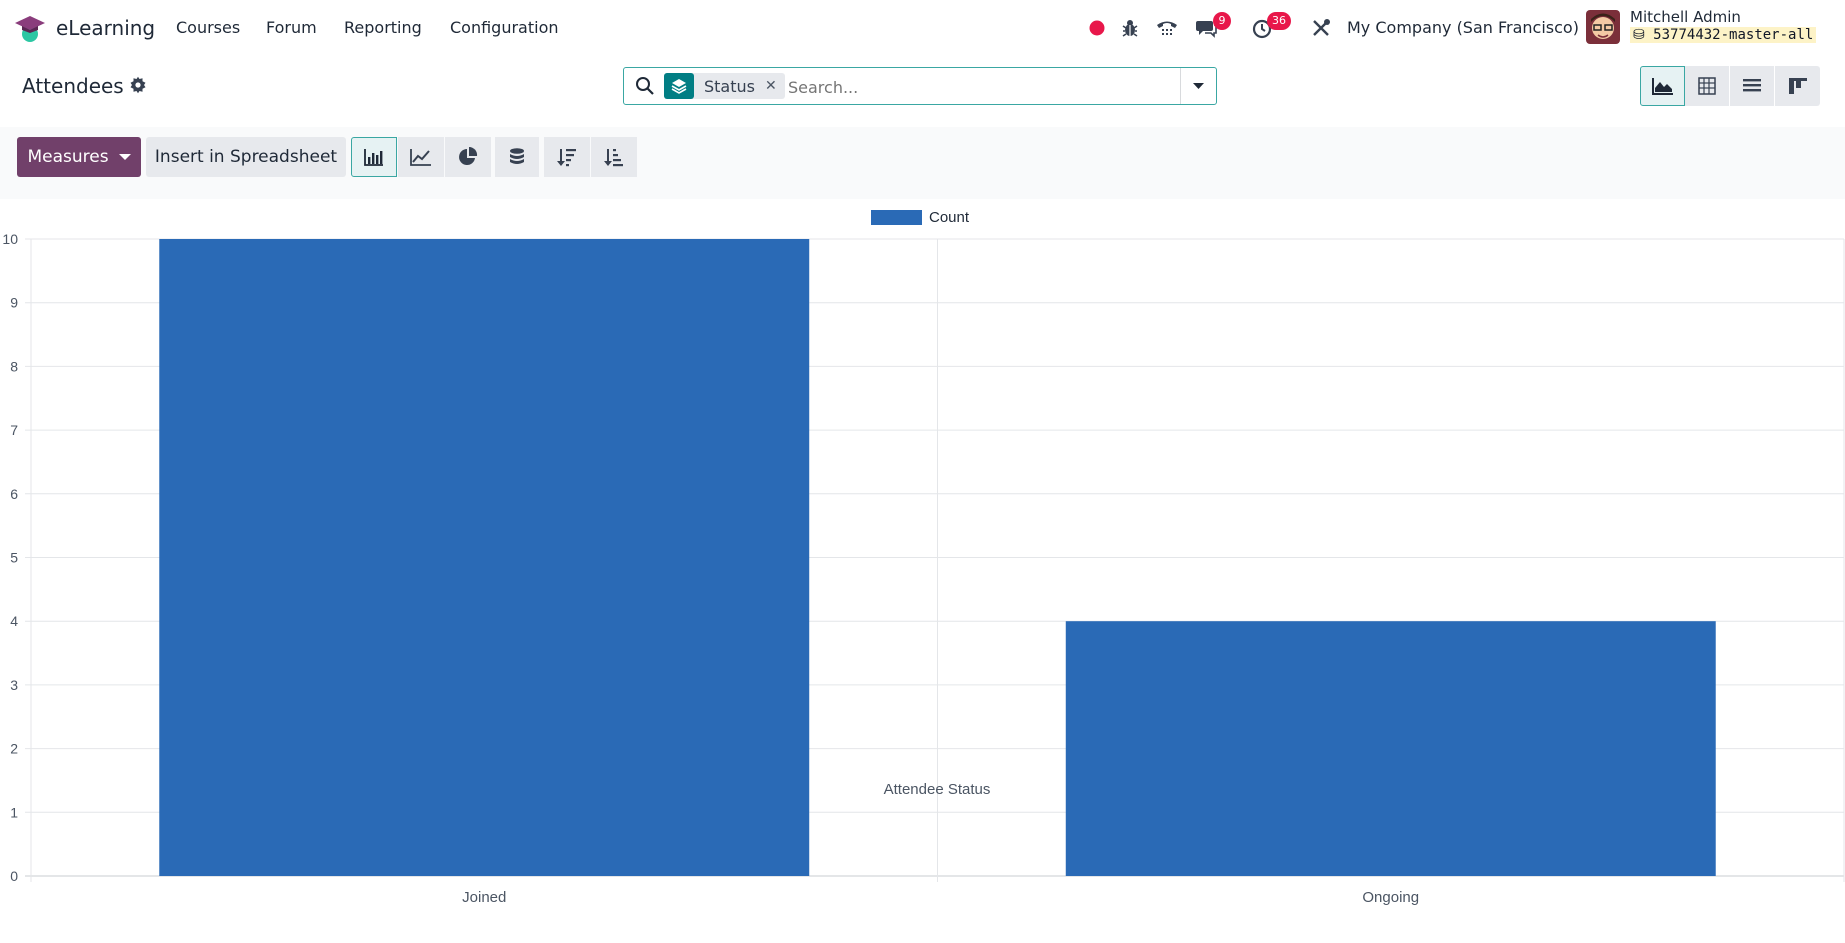 This screenshot has height=943, width=1845. I want to click on activities-badge: 36, so click(1279, 21).